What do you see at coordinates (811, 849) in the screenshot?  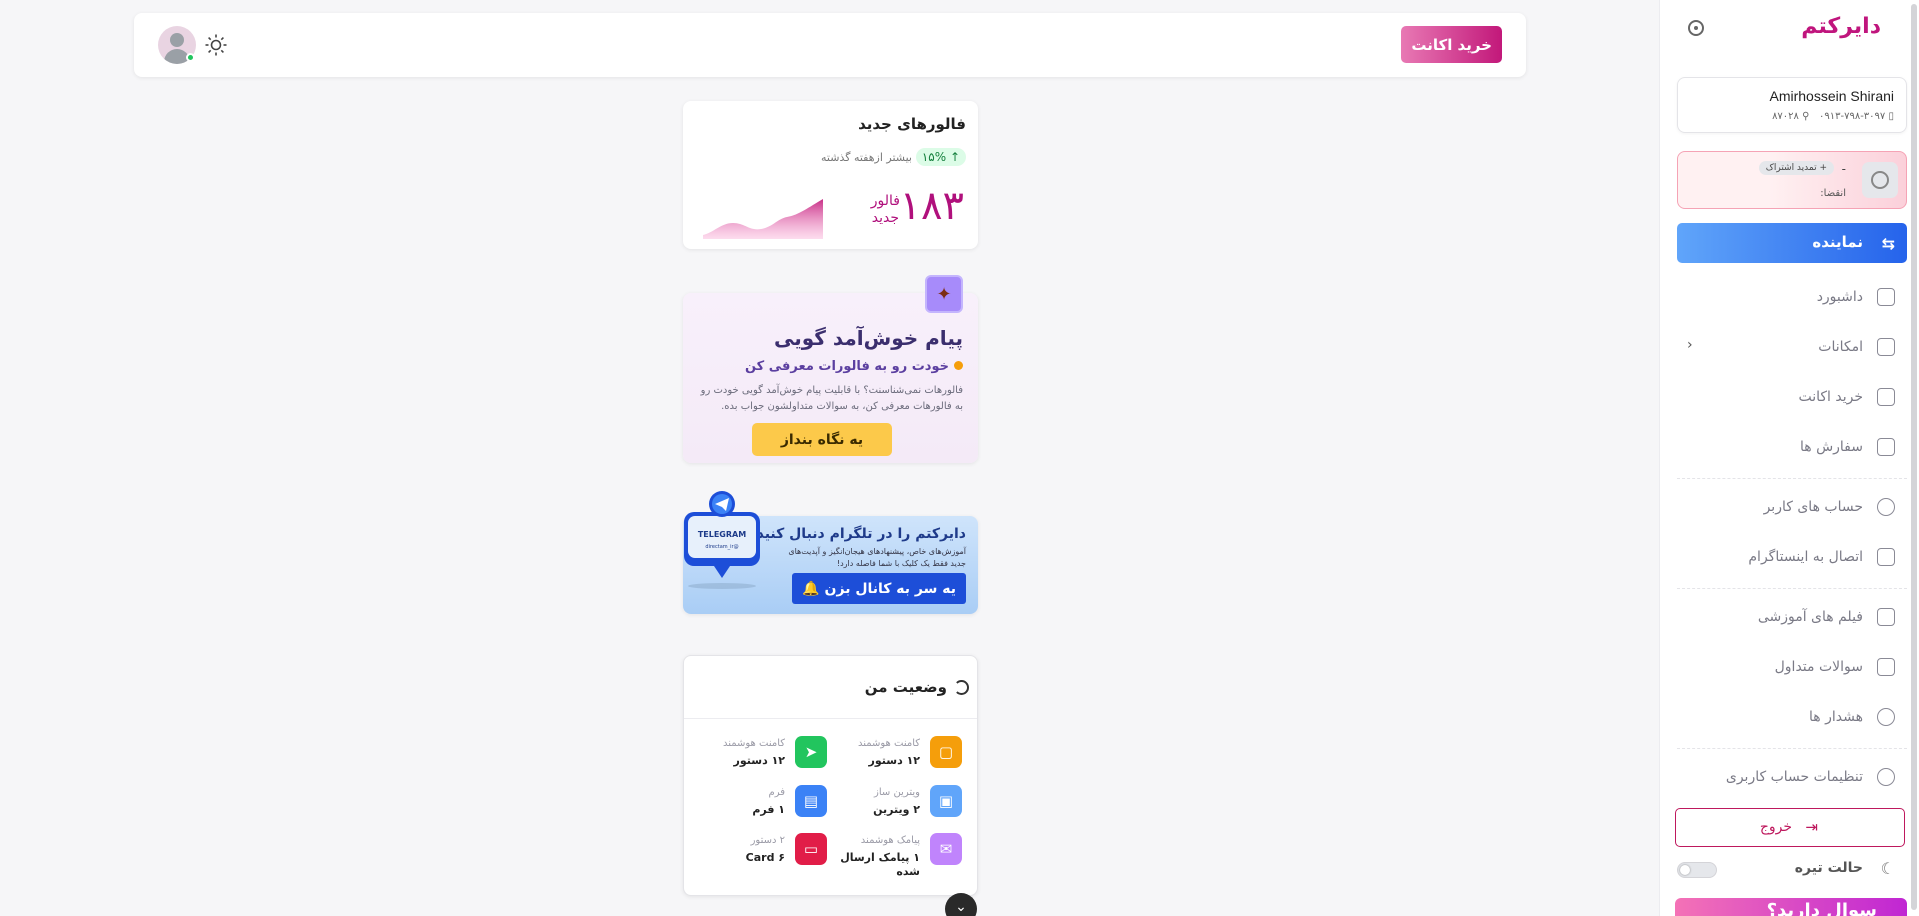 I see `chat-icon: ▭` at bounding box center [811, 849].